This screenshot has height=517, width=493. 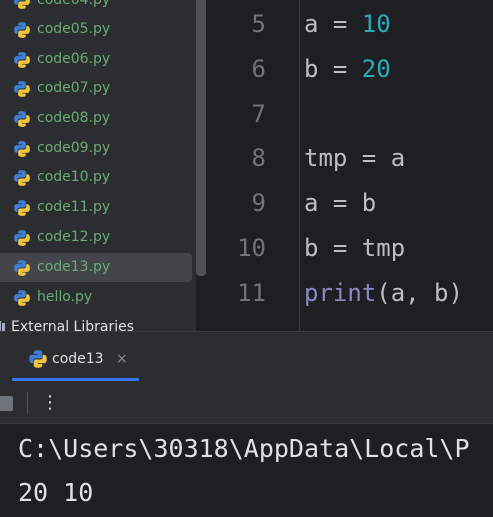 I want to click on code-line: a = b, so click(x=340, y=203).